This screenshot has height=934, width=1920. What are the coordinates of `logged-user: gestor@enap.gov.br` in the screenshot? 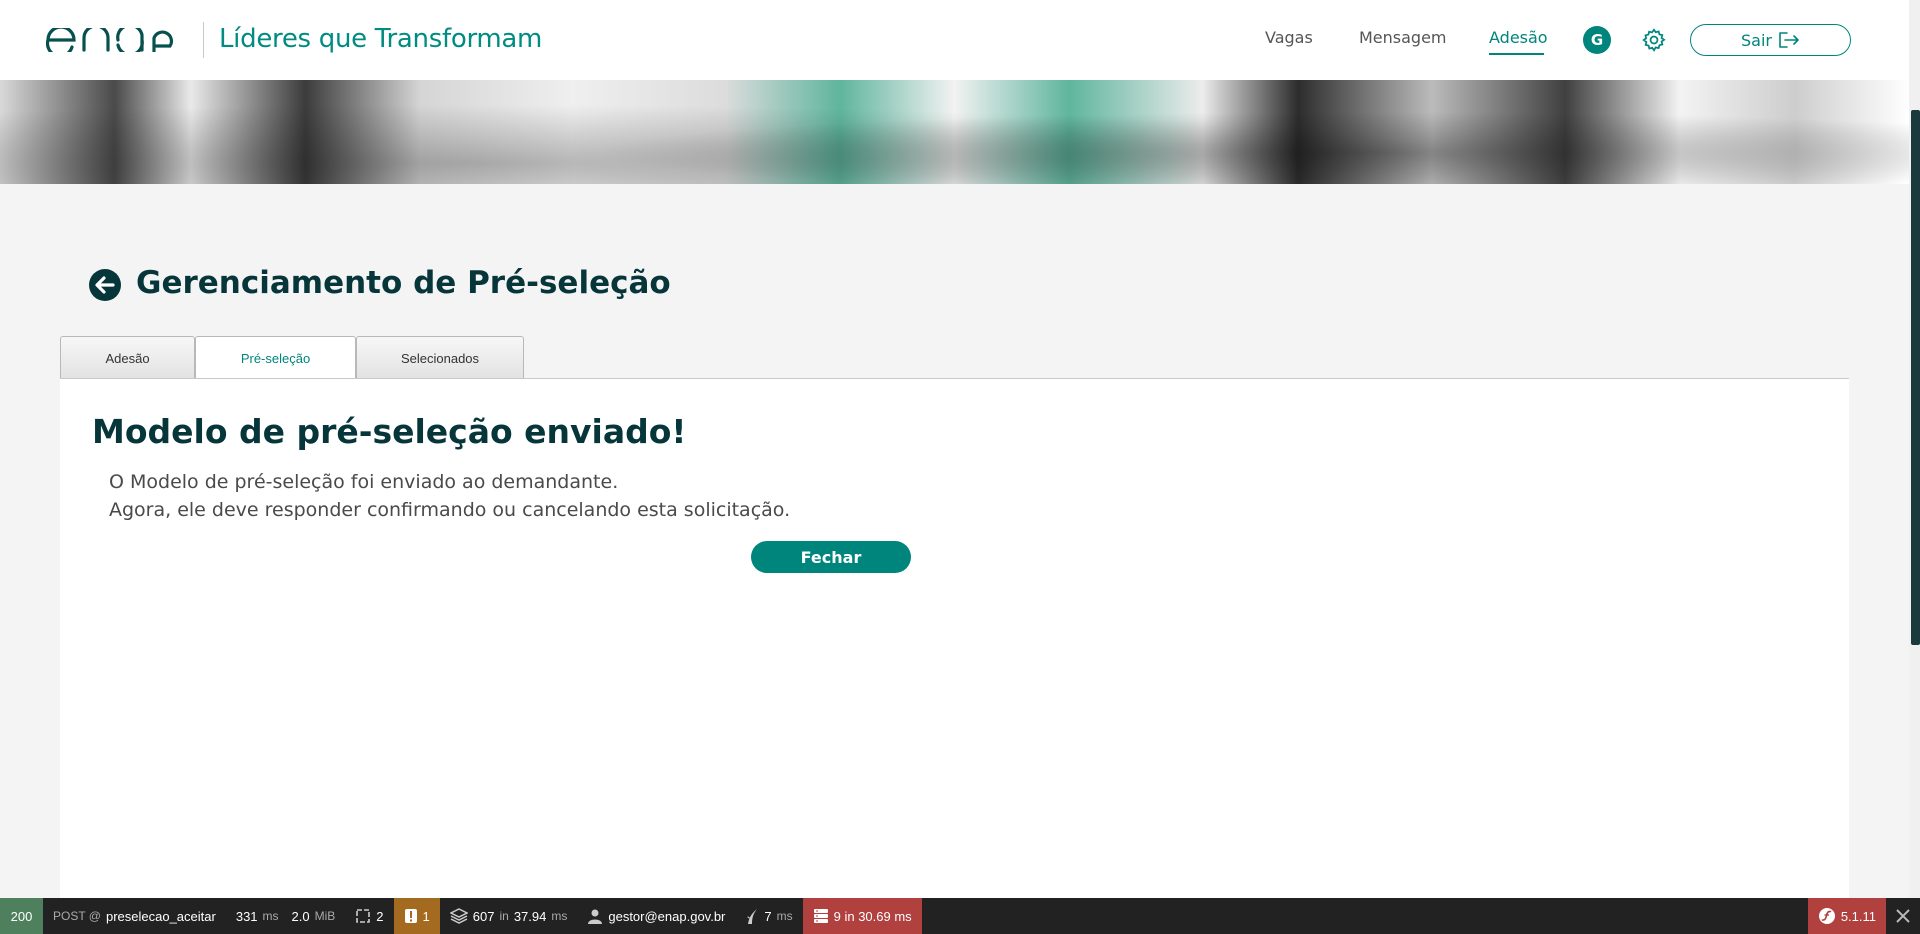 It's located at (667, 916).